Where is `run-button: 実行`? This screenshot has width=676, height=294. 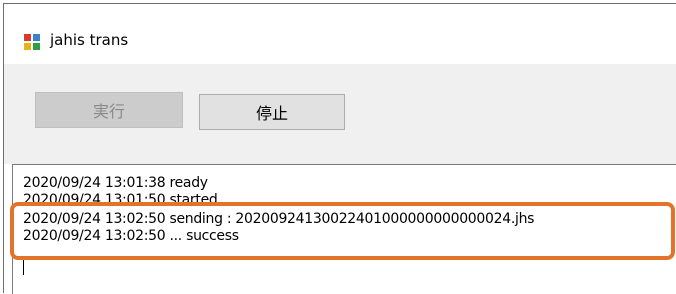
run-button: 実行 is located at coordinates (109, 110).